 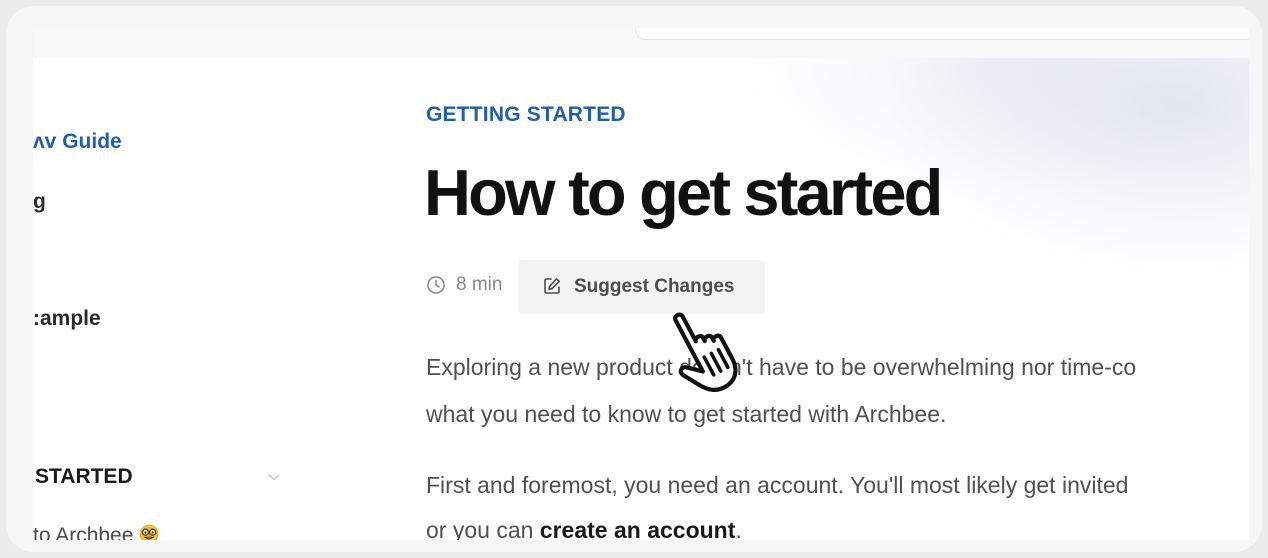 I want to click on hand-pointer-cursor-icon, so click(x=705, y=352).